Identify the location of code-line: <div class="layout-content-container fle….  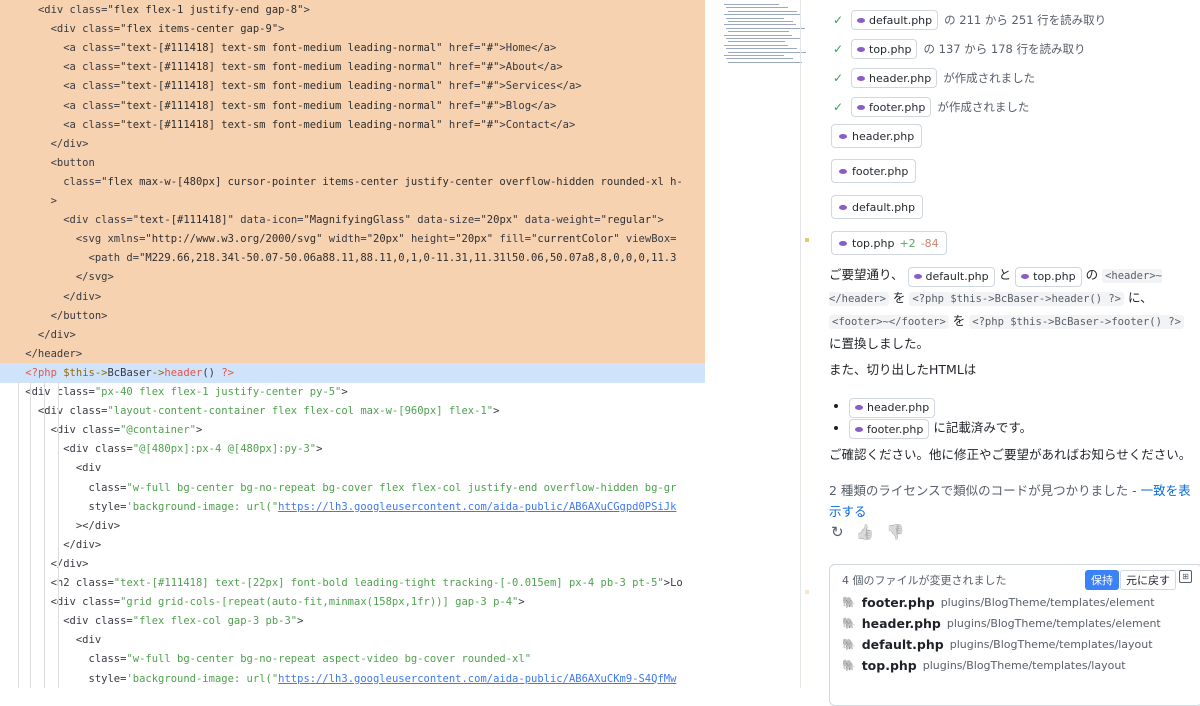
(352, 411).